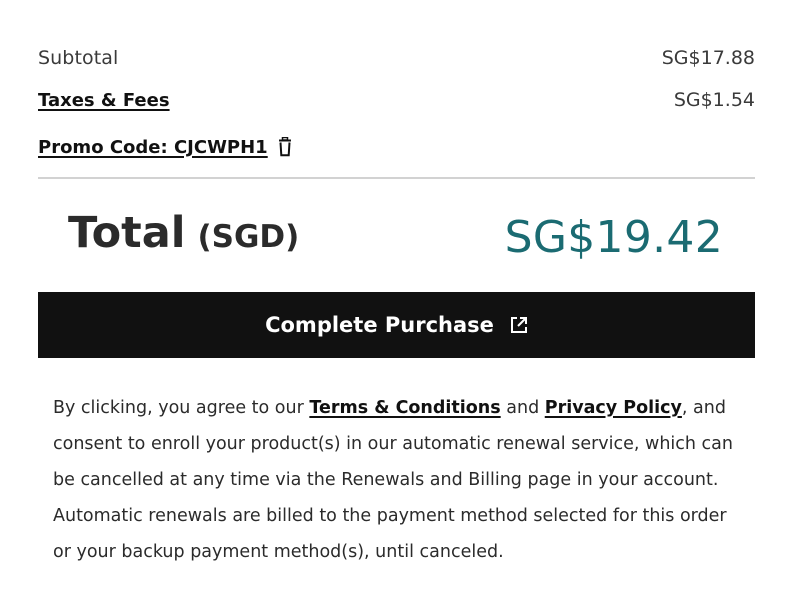 This screenshot has height=614, width=797. Describe the element at coordinates (396, 58) in the screenshot. I see `subtotal-row: Subtotal SG$17.88` at that location.